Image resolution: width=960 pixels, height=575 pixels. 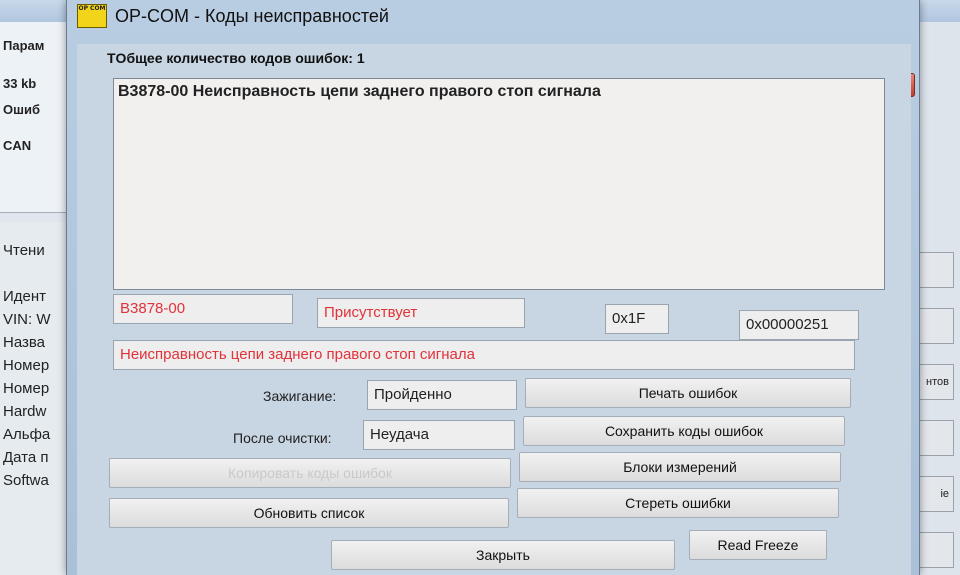 I want to click on bg-fragment: Альфа, so click(x=27, y=434).